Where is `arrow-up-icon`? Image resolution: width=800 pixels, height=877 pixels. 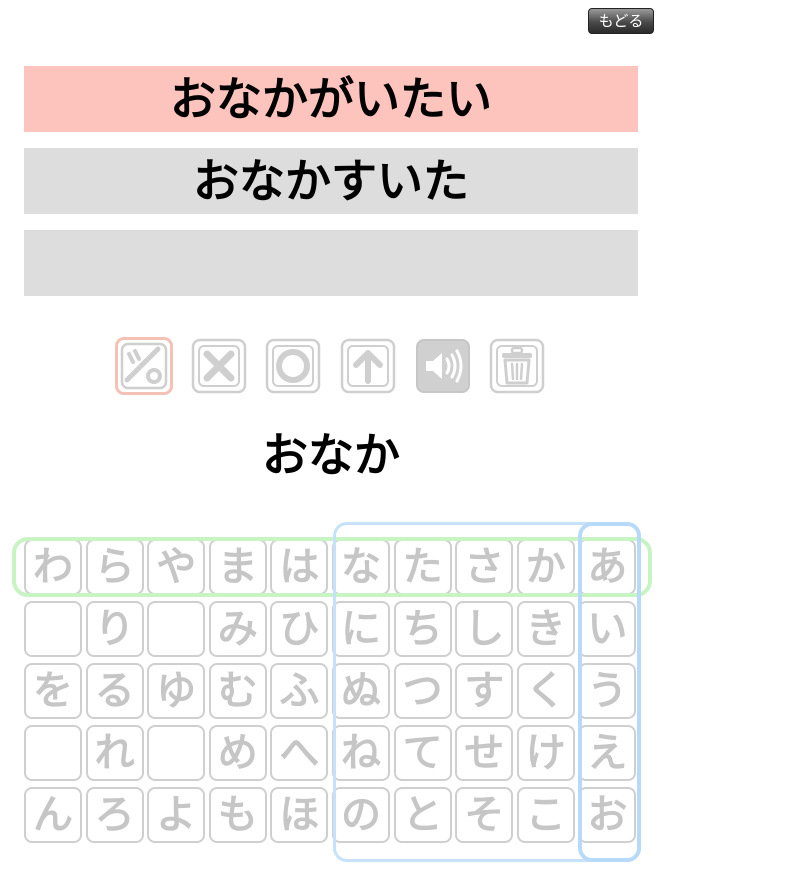 arrow-up-icon is located at coordinates (368, 366).